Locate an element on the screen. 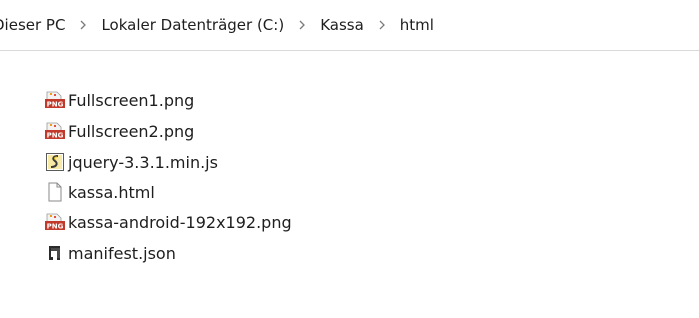 The image size is (699, 318). file-name: kassa.html is located at coordinates (111, 192).